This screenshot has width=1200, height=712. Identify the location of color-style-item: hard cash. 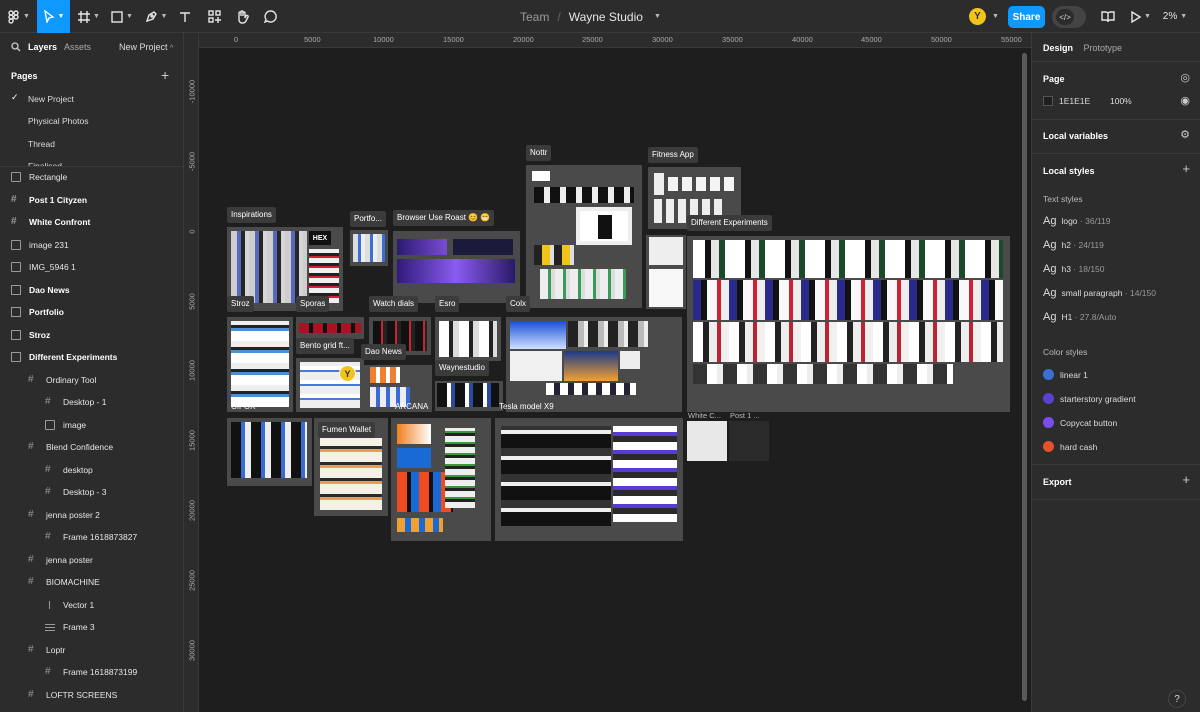
(1070, 446).